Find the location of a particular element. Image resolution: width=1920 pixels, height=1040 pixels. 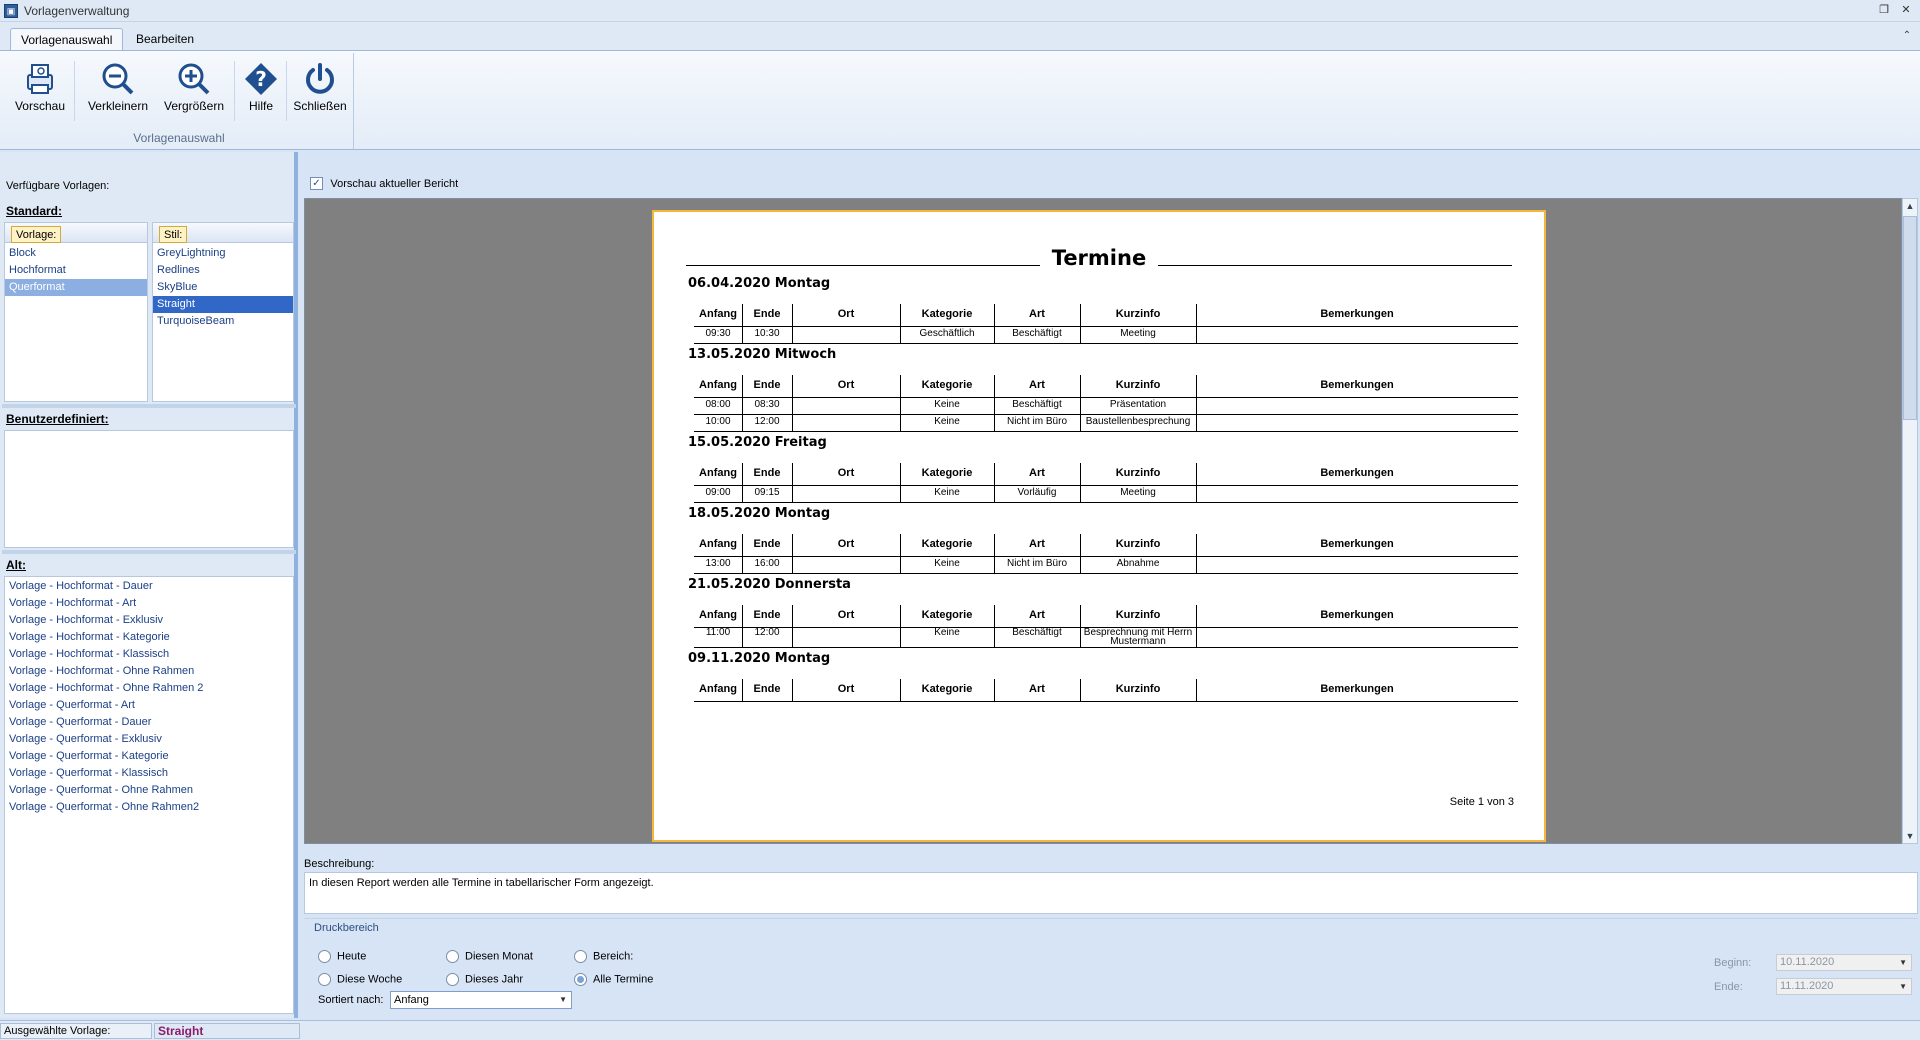

zoom-in-button: Vergrößern is located at coordinates (194, 90).